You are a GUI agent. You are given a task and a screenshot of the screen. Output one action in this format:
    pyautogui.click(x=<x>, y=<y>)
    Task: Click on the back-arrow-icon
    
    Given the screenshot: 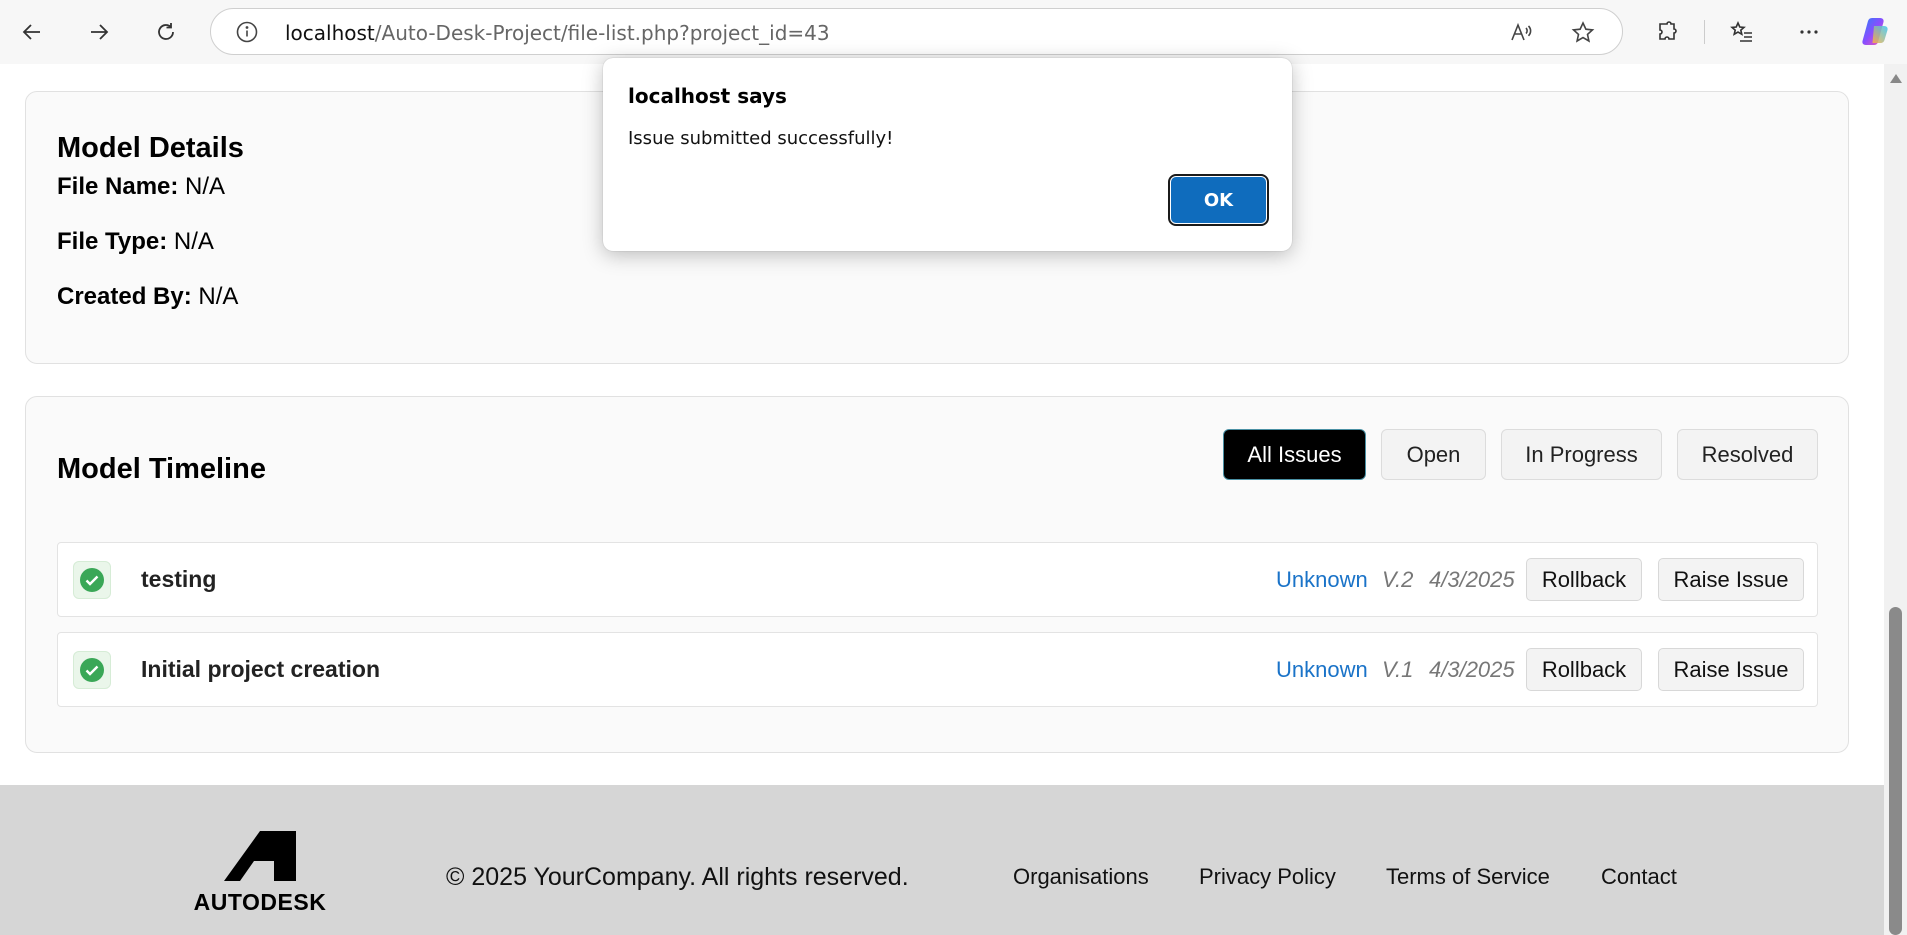 What is the action you would take?
    pyautogui.click(x=32, y=32)
    